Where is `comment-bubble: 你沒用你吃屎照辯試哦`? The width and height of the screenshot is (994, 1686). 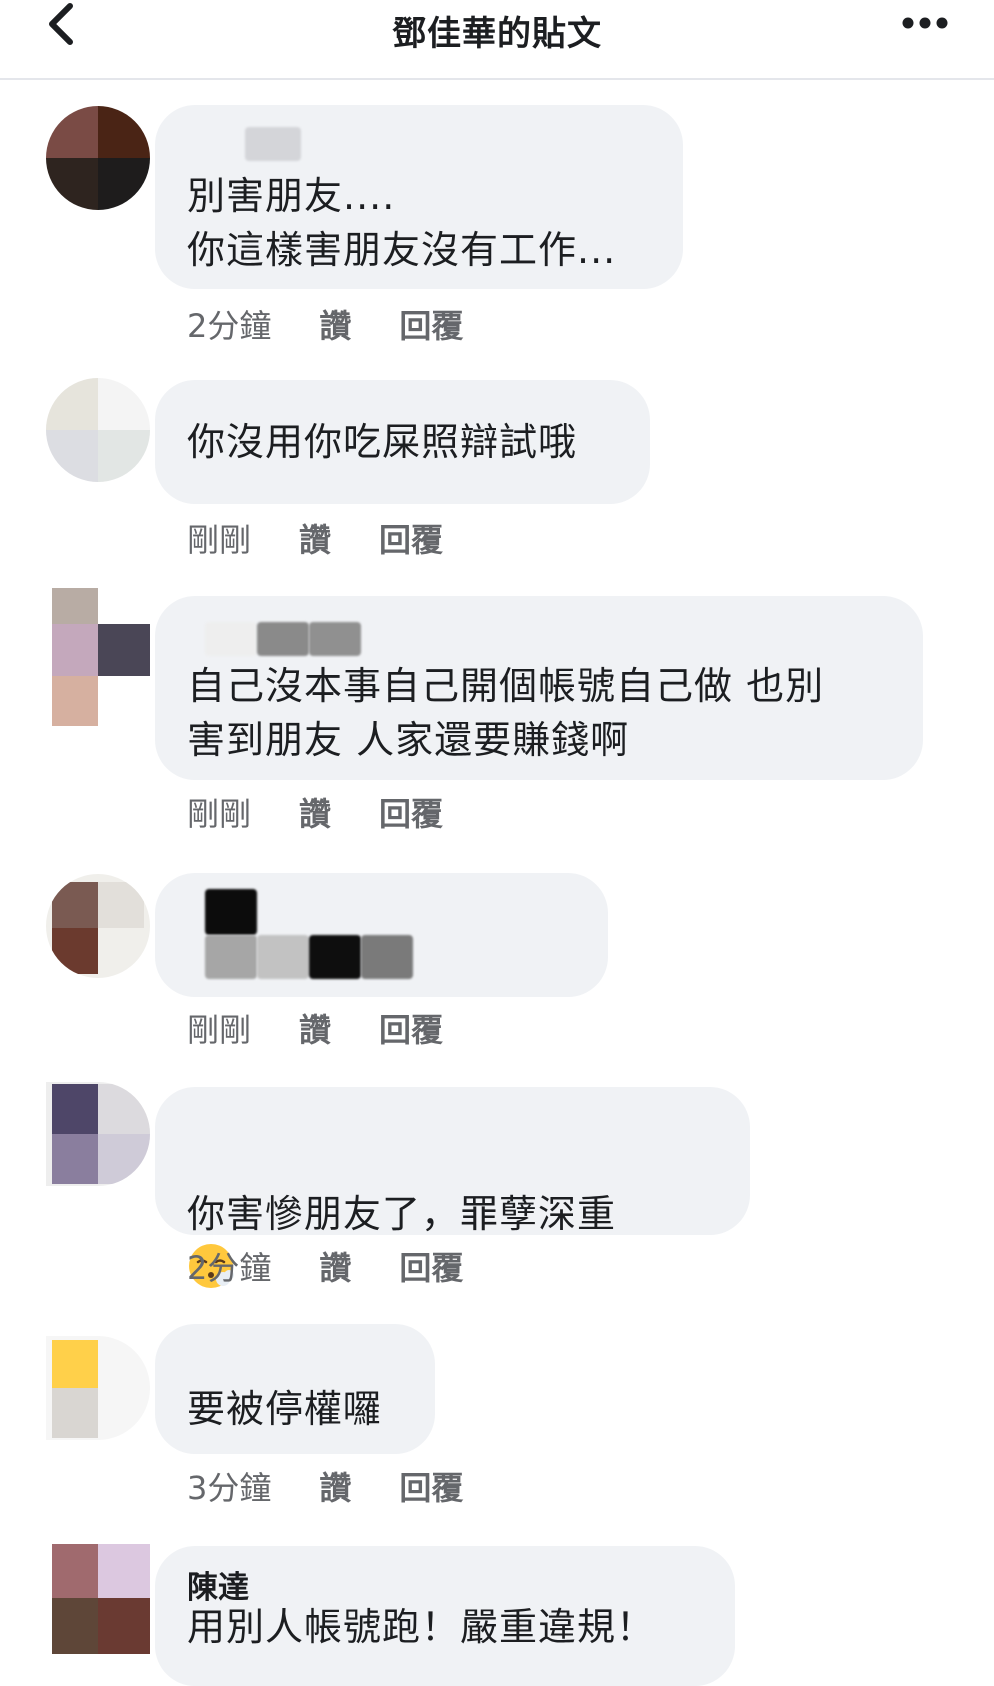 comment-bubble: 你沒用你吃屎照辯試哦 is located at coordinates (402, 442).